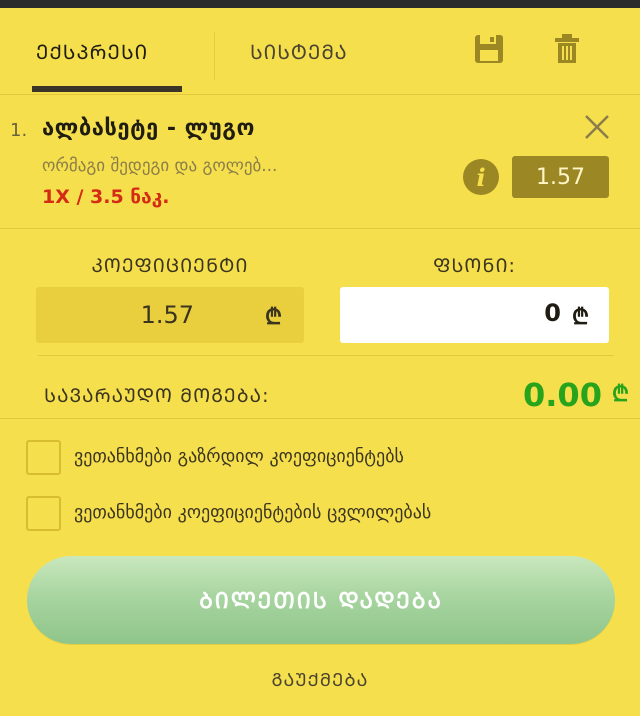  What do you see at coordinates (239, 456) in the screenshot?
I see `checkbox-label: ვეთანხმები გაზრდილ კოეფიციენტებს` at bounding box center [239, 456].